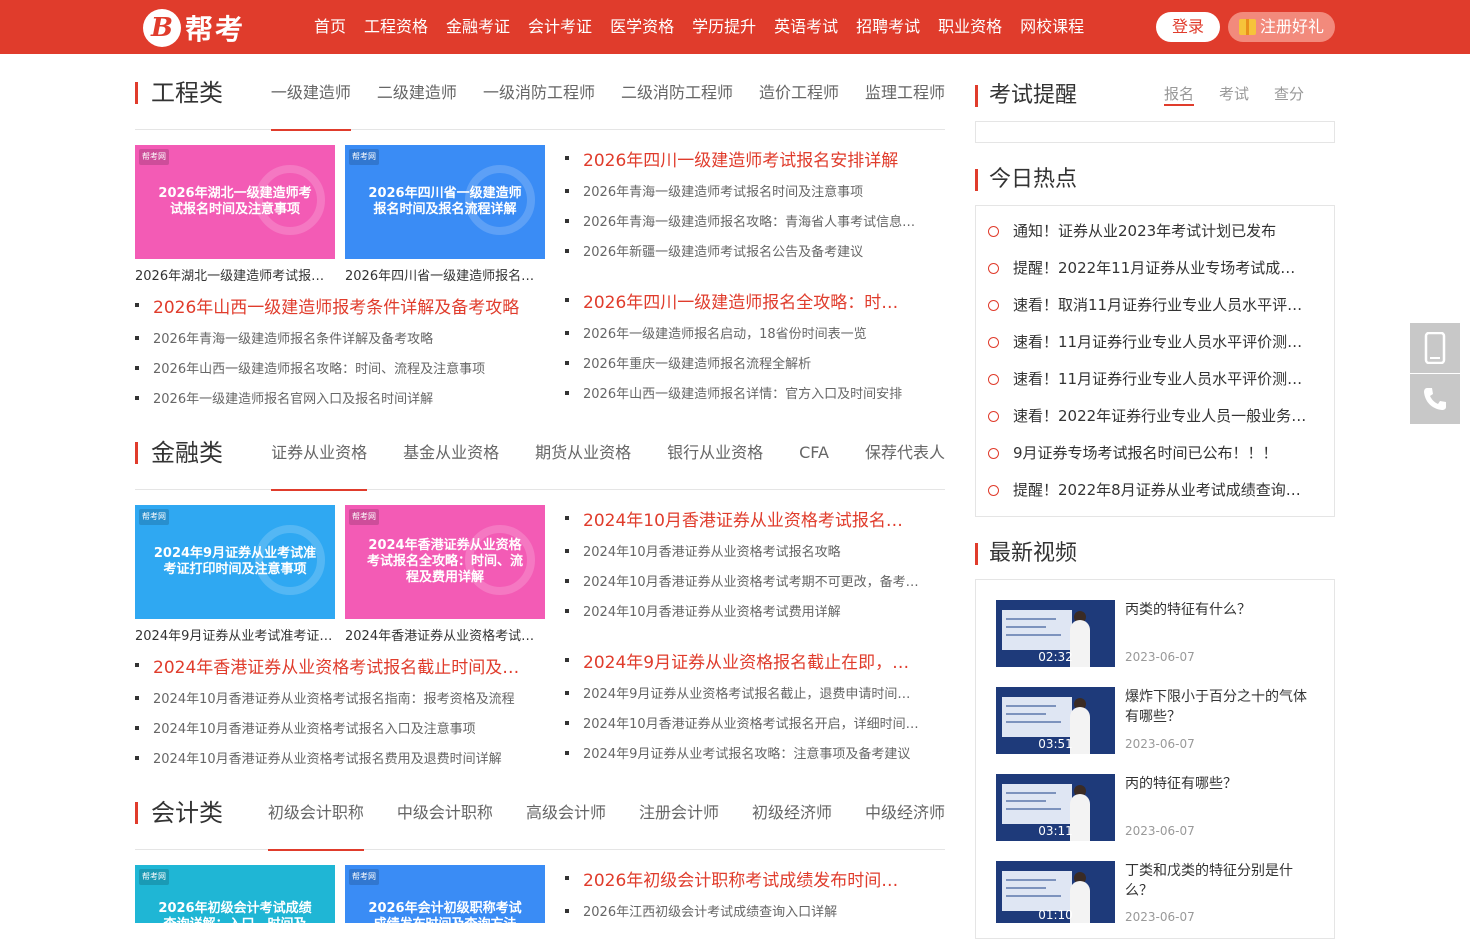 This screenshot has height=939, width=1470. I want to click on article-link: 2026年新疆一级建造师考试报名公告及备考建议, so click(745, 250).